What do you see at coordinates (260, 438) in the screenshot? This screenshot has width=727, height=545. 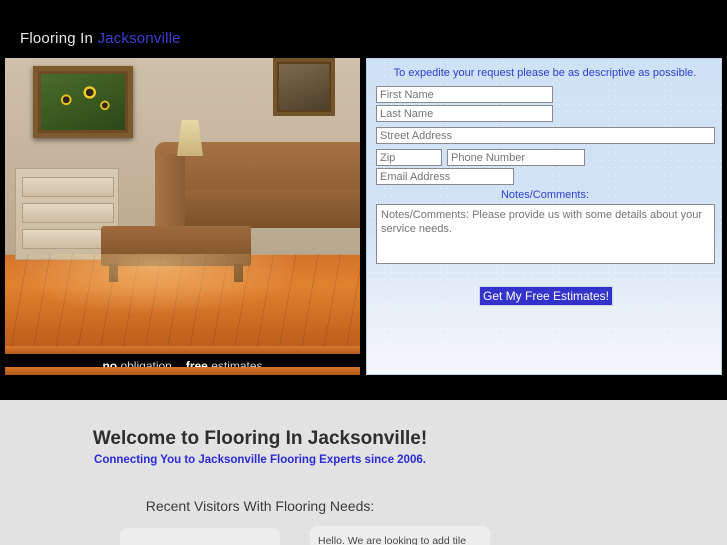 I see `welcome-heading: Welcome to Flooring In Jacksonville!` at bounding box center [260, 438].